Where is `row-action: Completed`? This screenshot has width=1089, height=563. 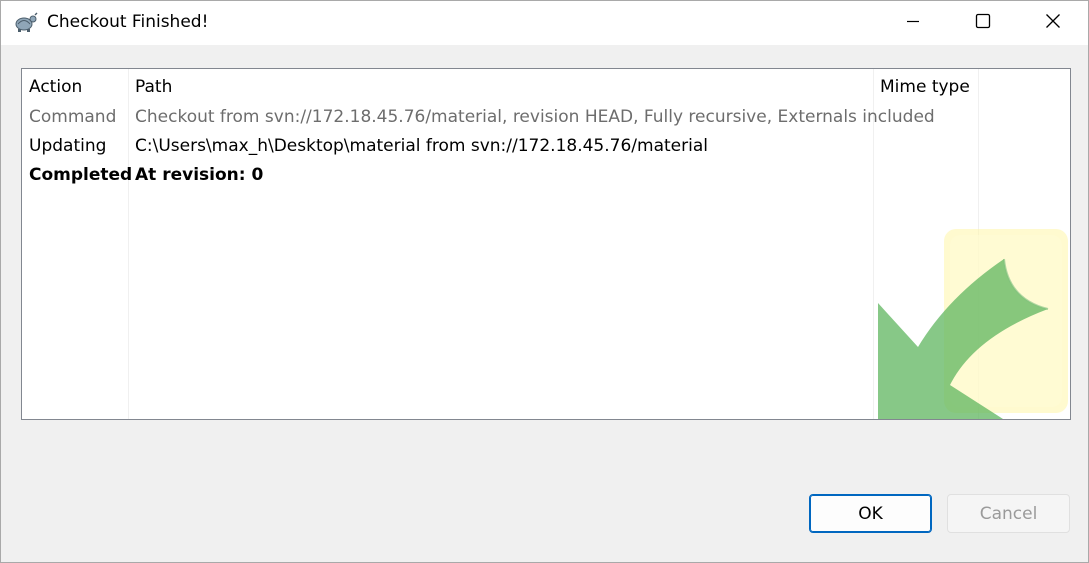 row-action: Completed is located at coordinates (81, 175).